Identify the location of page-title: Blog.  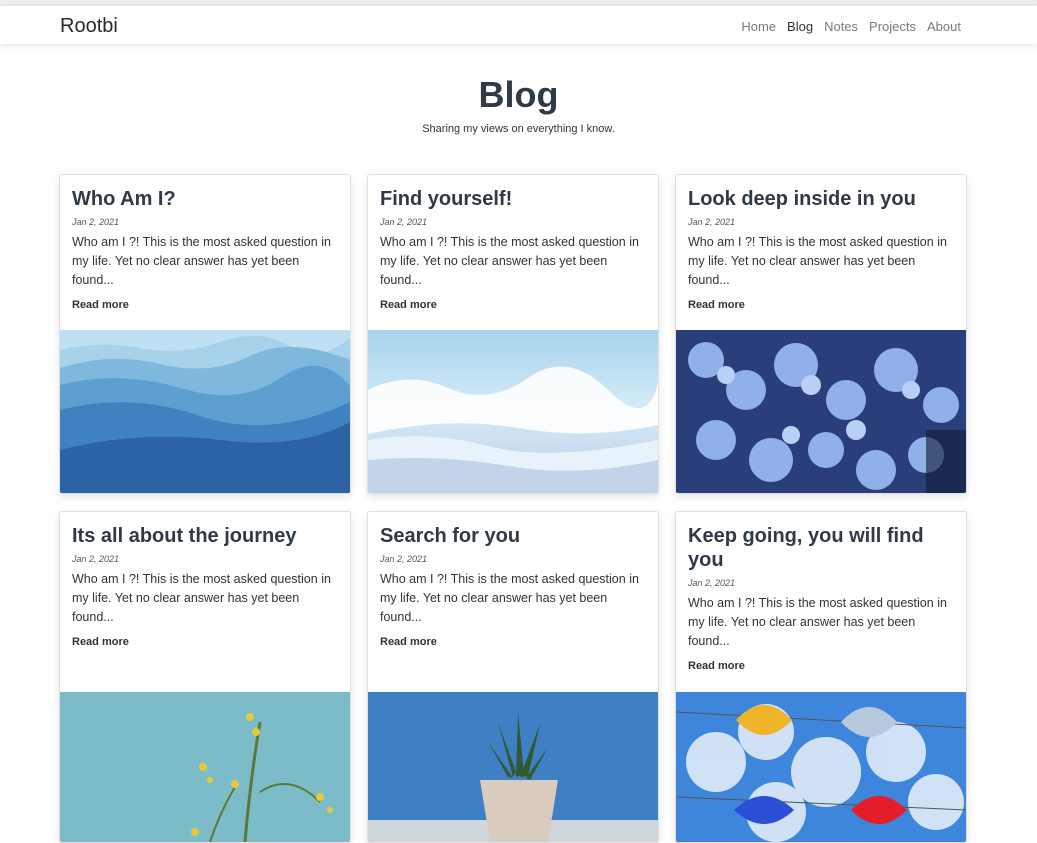
(518, 94).